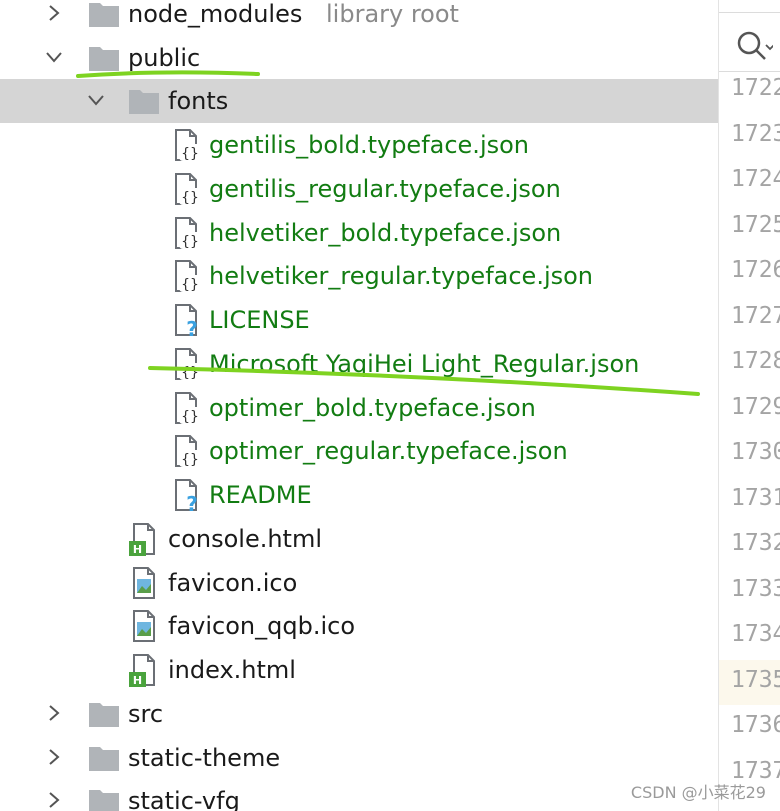 The image size is (780, 811). I want to click on tree-row-file: helvetiker_regular.typeface.json, so click(359, 276).